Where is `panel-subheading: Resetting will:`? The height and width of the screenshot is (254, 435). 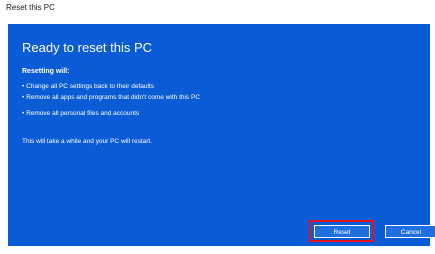 panel-subheading: Resetting will: is located at coordinates (46, 71).